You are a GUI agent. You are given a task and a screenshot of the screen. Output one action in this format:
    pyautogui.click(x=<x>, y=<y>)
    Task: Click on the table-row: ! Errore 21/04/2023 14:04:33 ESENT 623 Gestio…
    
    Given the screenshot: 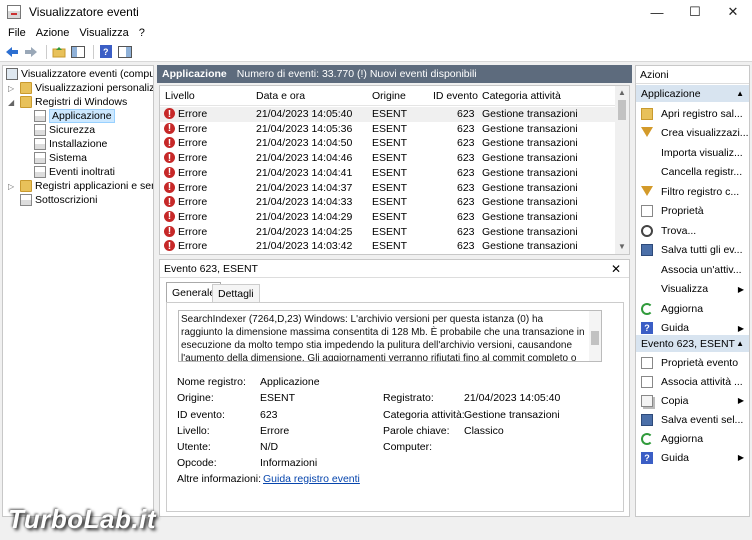 What is the action you would take?
    pyautogui.click(x=388, y=202)
    